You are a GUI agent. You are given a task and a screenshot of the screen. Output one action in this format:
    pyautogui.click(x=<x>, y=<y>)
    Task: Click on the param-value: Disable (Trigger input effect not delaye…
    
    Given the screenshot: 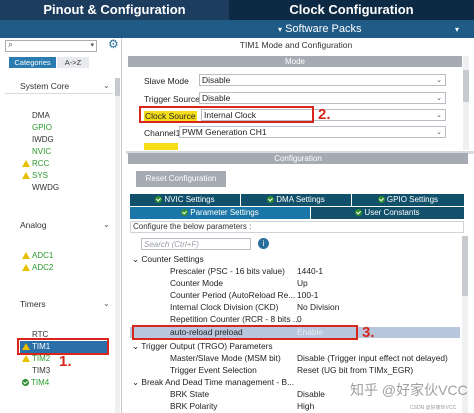 What is the action you would take?
    pyautogui.click(x=372, y=358)
    